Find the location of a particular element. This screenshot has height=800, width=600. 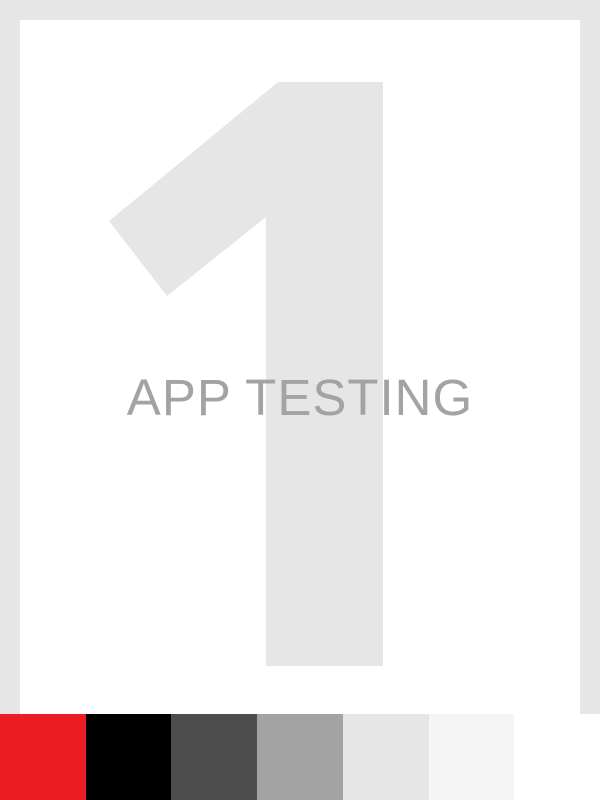

swatch-mid-gray is located at coordinates (300, 757).